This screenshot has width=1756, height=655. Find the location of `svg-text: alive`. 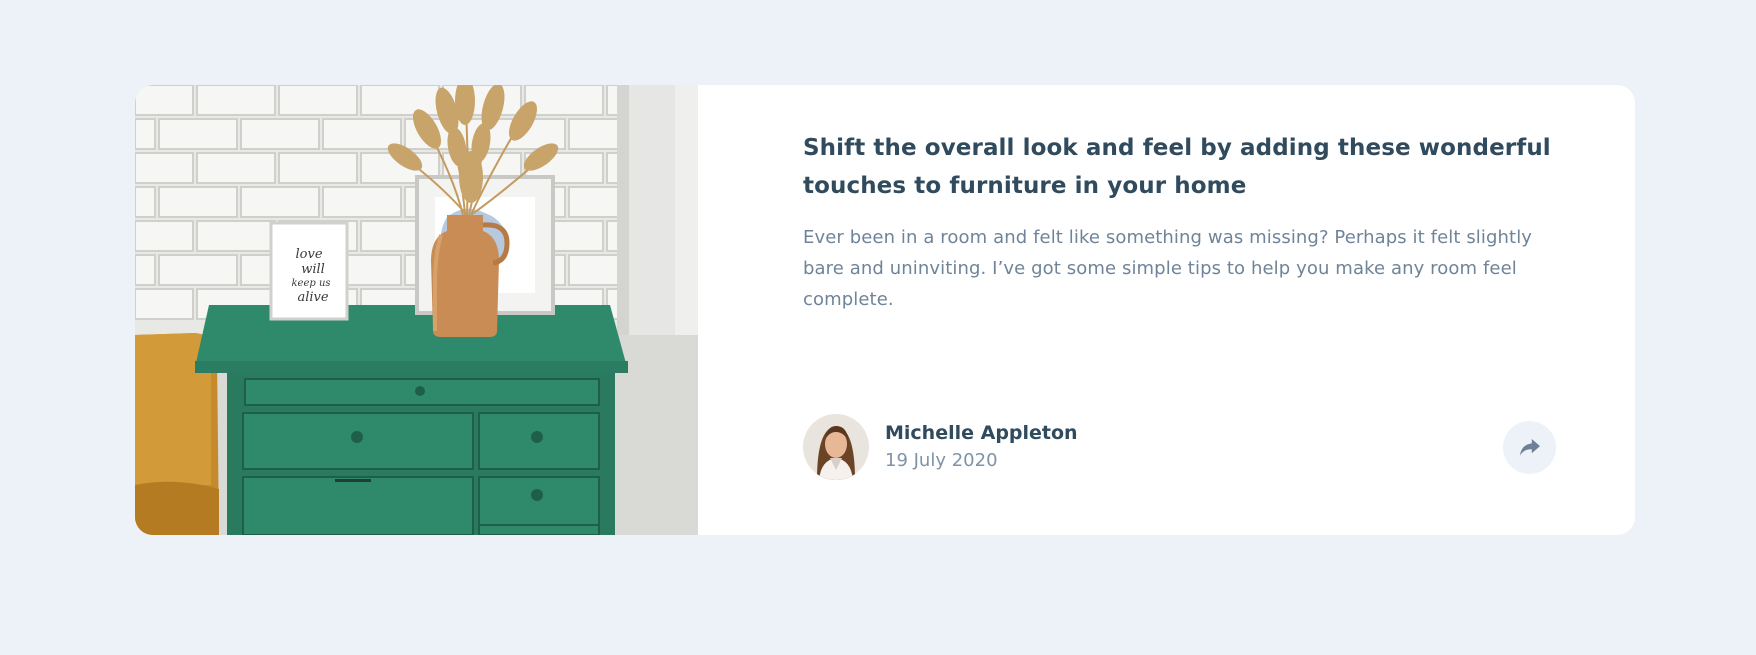

svg-text: alive is located at coordinates (312, 297).